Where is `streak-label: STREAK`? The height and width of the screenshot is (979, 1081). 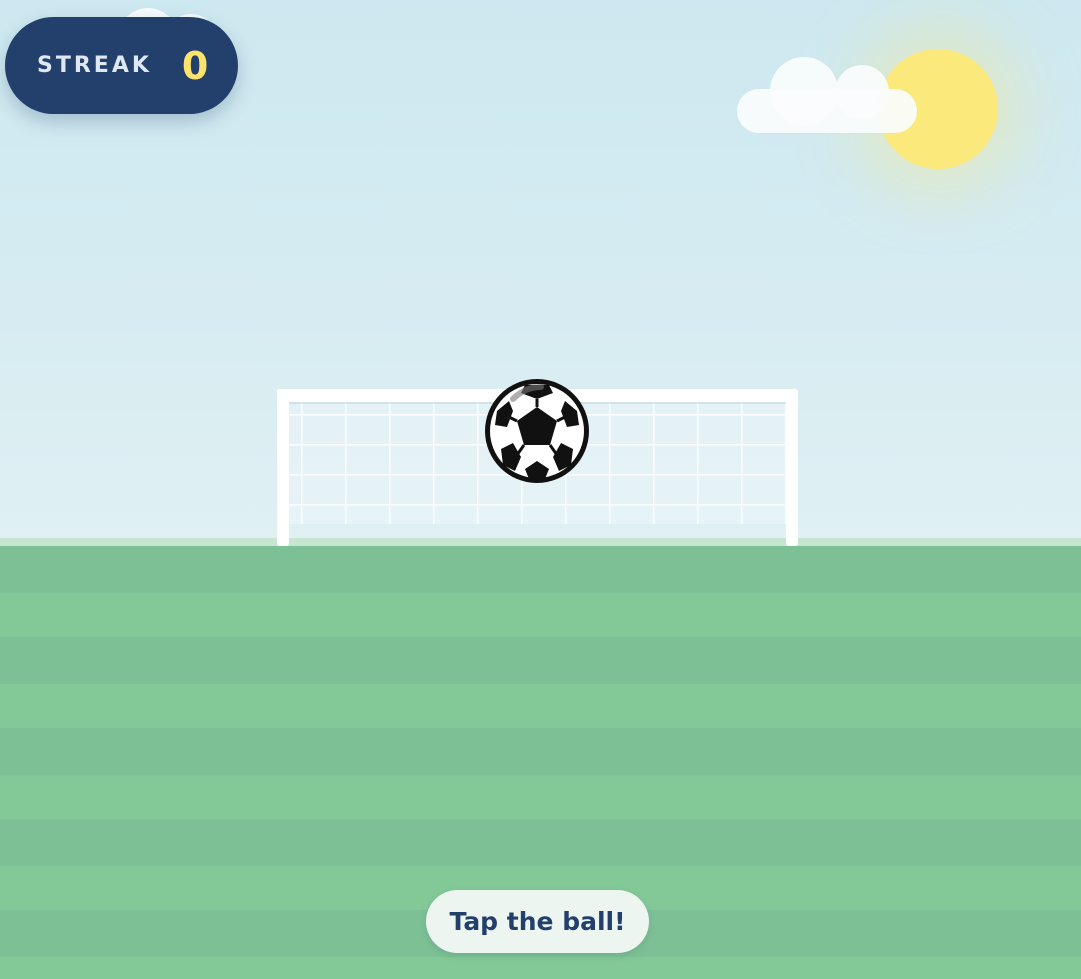
streak-label: STREAK is located at coordinates (94, 65).